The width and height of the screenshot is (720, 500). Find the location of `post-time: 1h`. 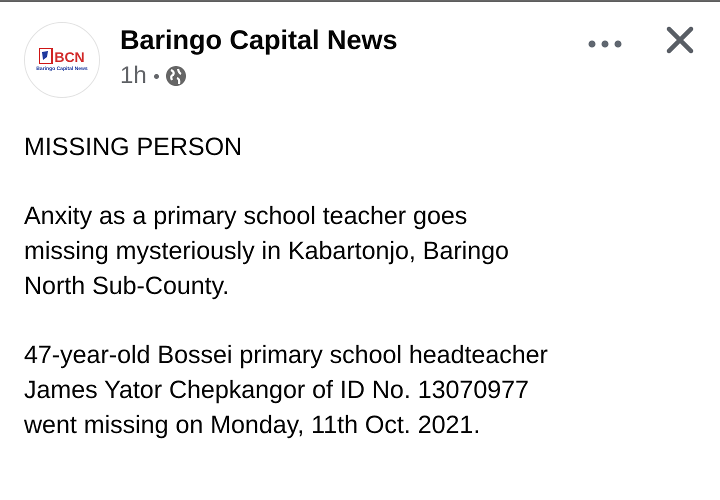

post-time: 1h is located at coordinates (133, 76).